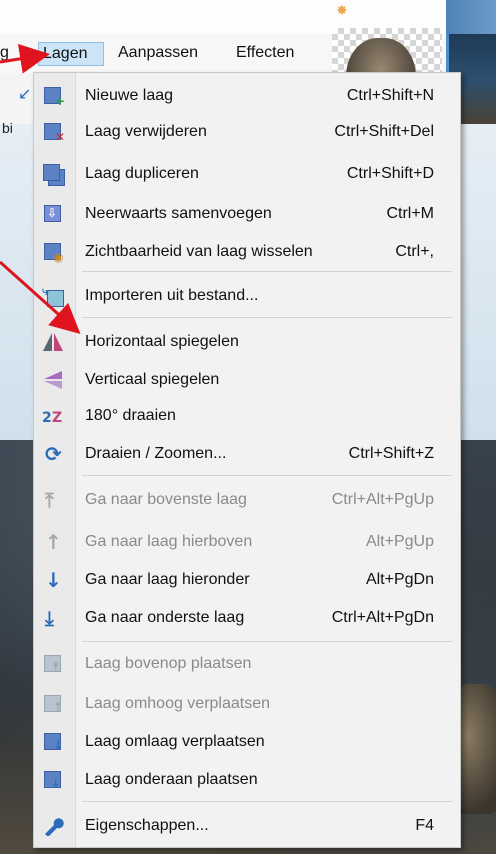 Image resolution: width=496 pixels, height=854 pixels. I want to click on annotation-arrow-horizontal-flip, so click(40, 297).